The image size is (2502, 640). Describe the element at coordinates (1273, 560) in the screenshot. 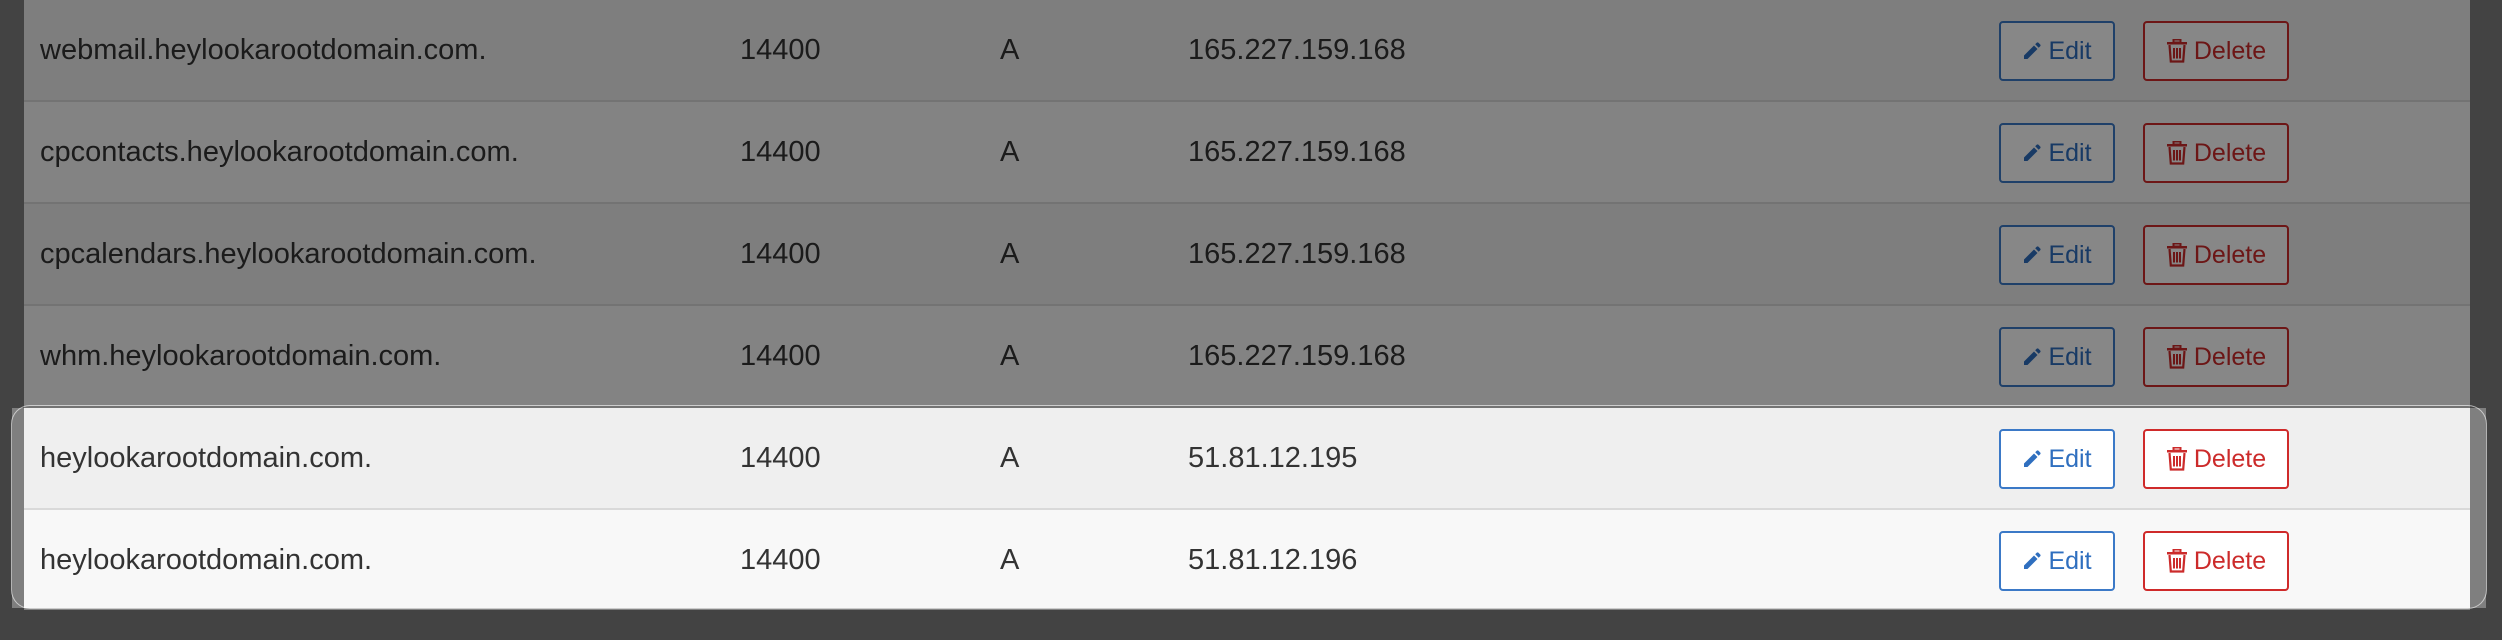

I see `record-value: 51.81.12.196` at that location.